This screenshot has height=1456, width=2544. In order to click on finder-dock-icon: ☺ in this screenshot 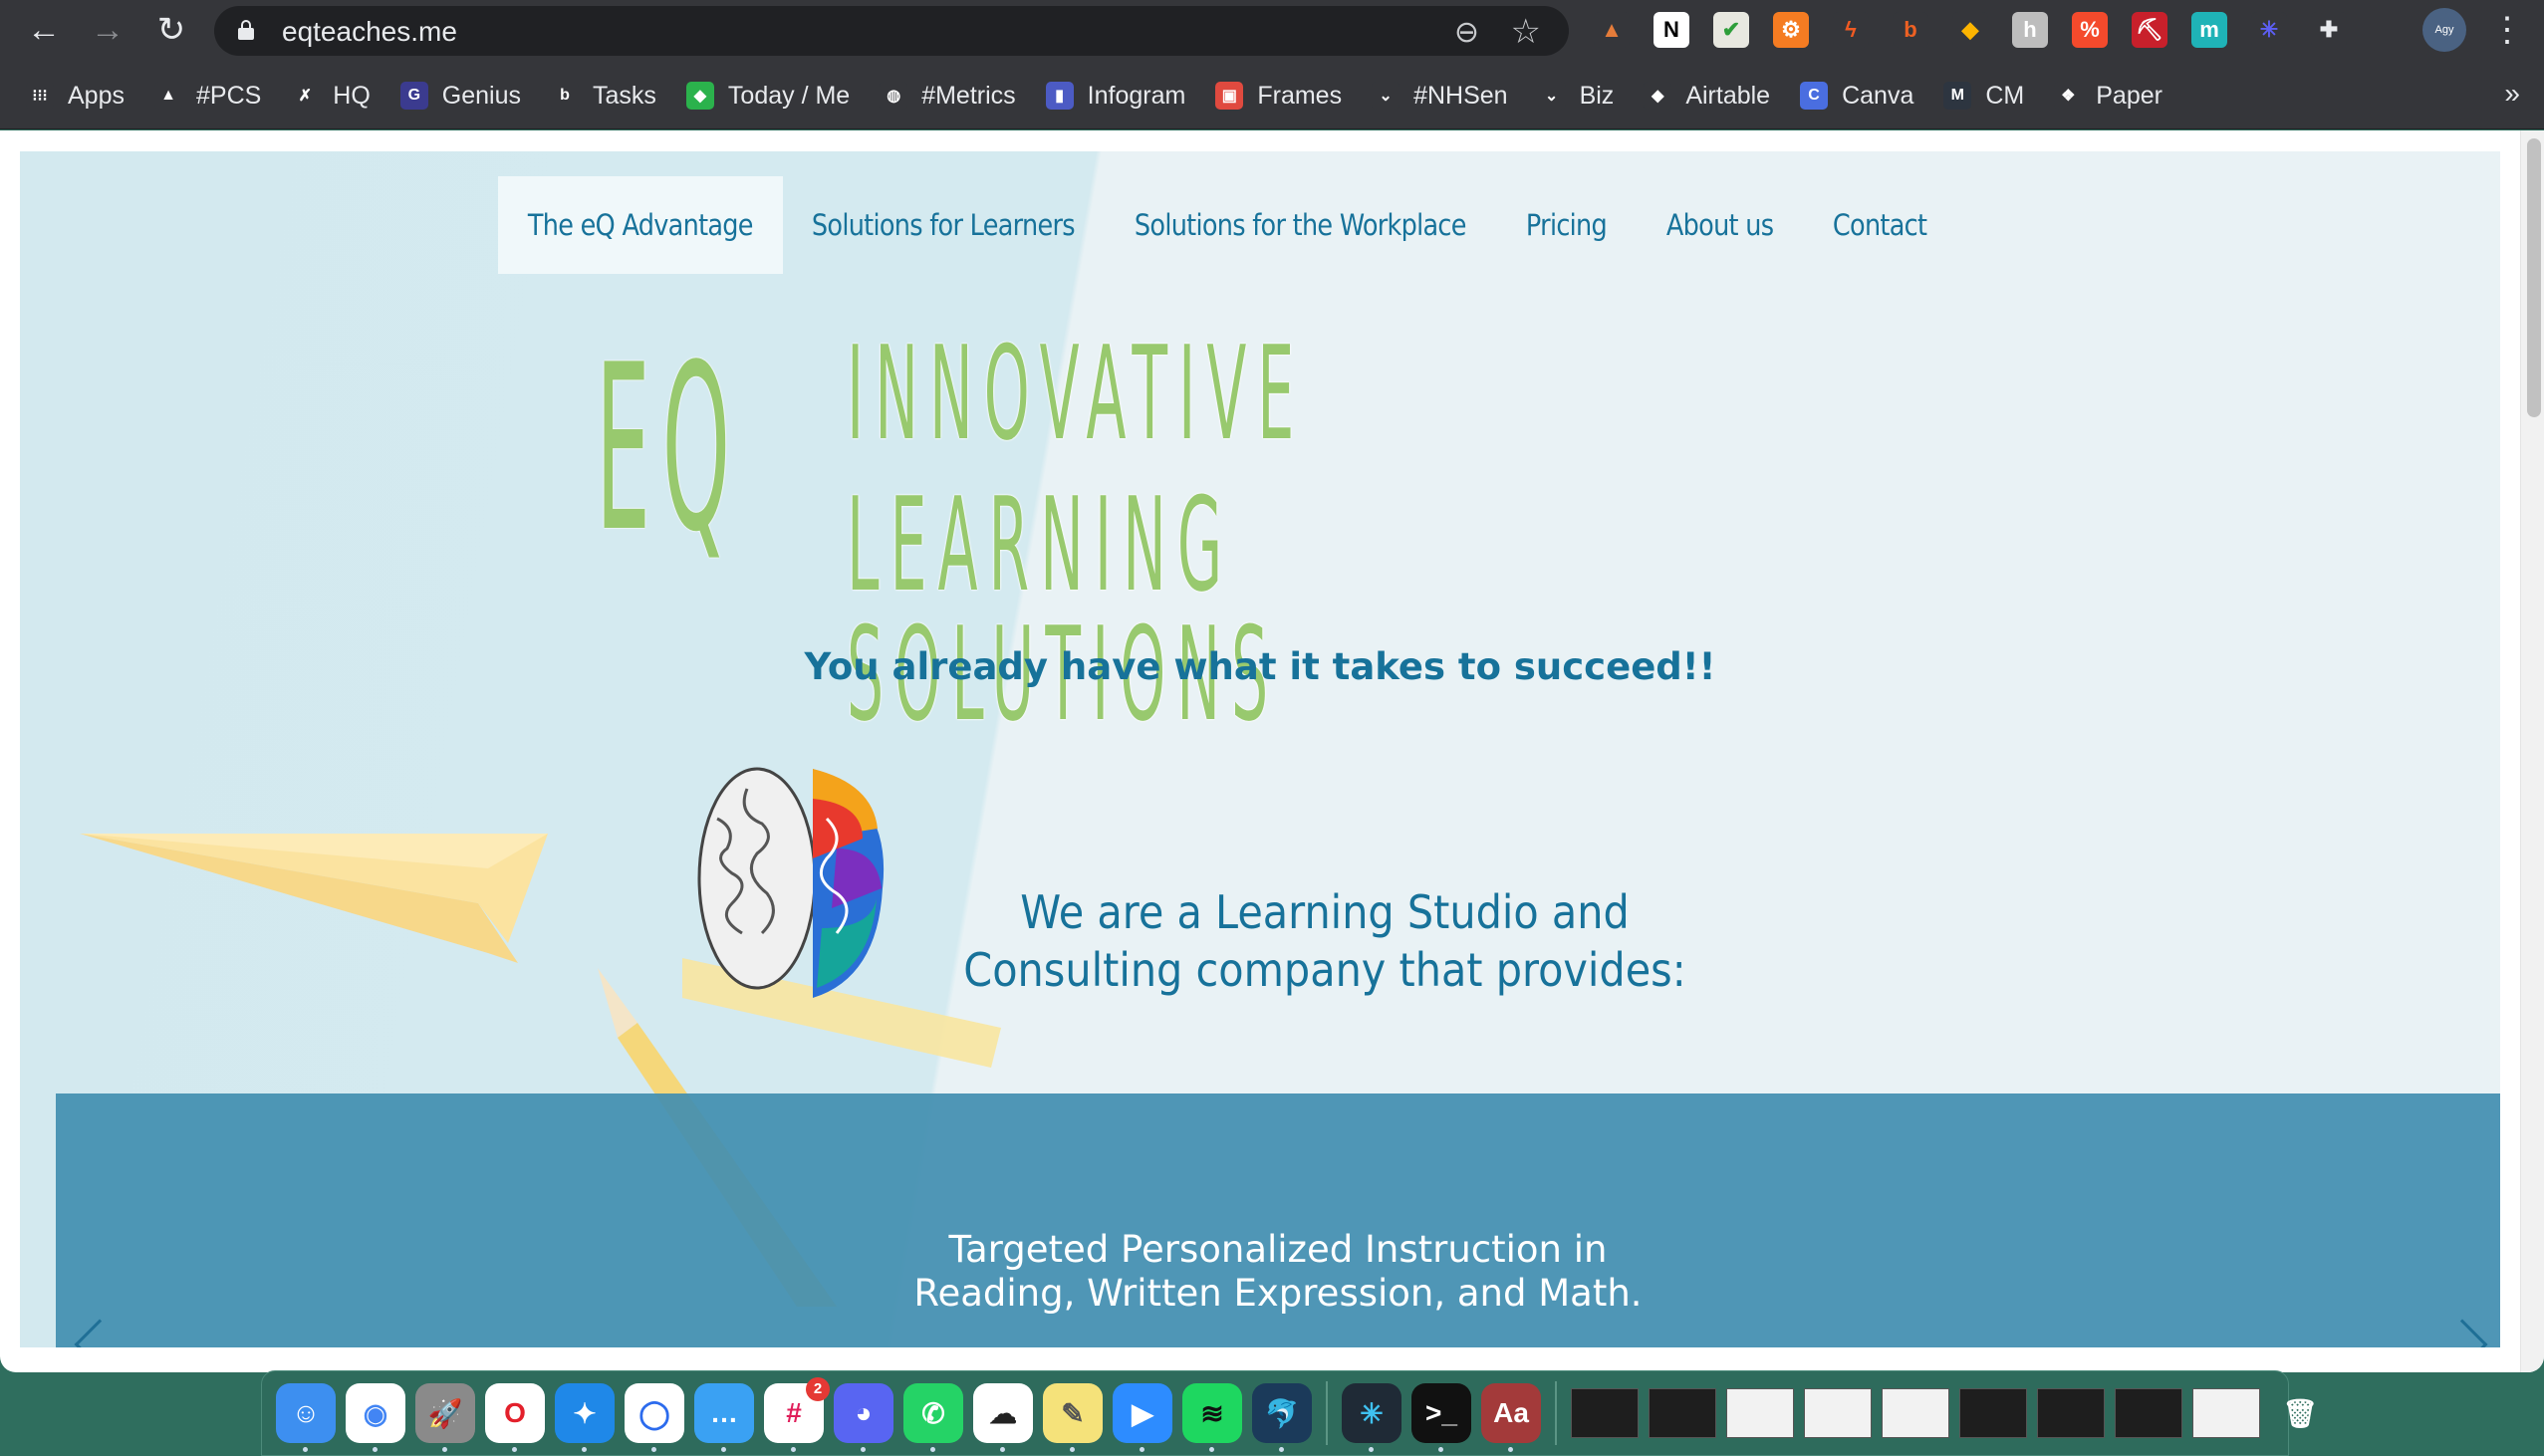, I will do `click(306, 1417)`.